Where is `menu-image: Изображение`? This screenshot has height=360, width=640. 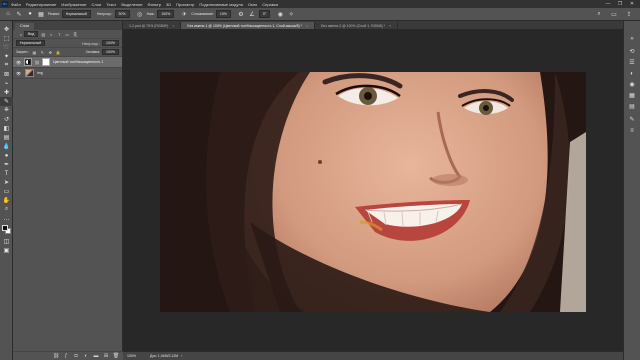
menu-image: Изображение is located at coordinates (73, 4).